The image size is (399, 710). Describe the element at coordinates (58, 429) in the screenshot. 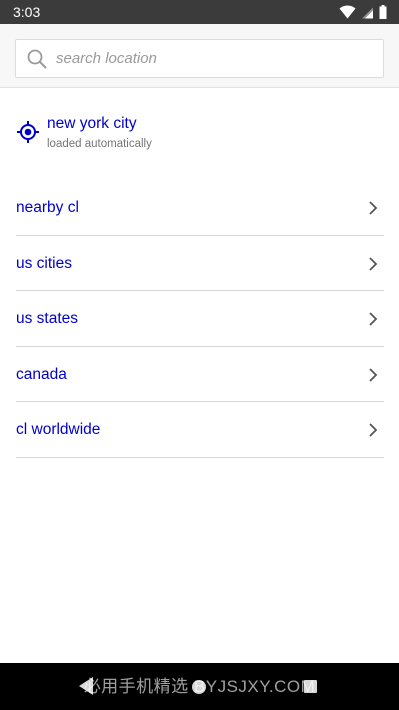

I see `nav-item-label: cl worldwide` at that location.